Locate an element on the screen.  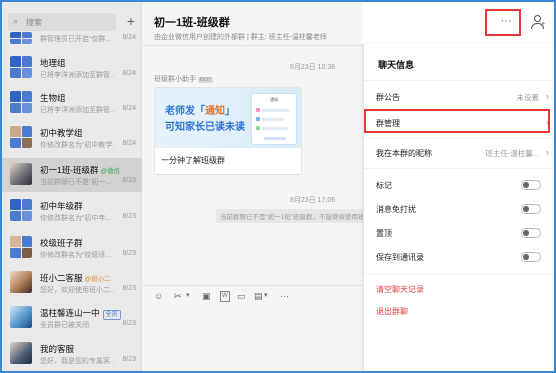
pin-row: 置顶 is located at coordinates (459, 233).